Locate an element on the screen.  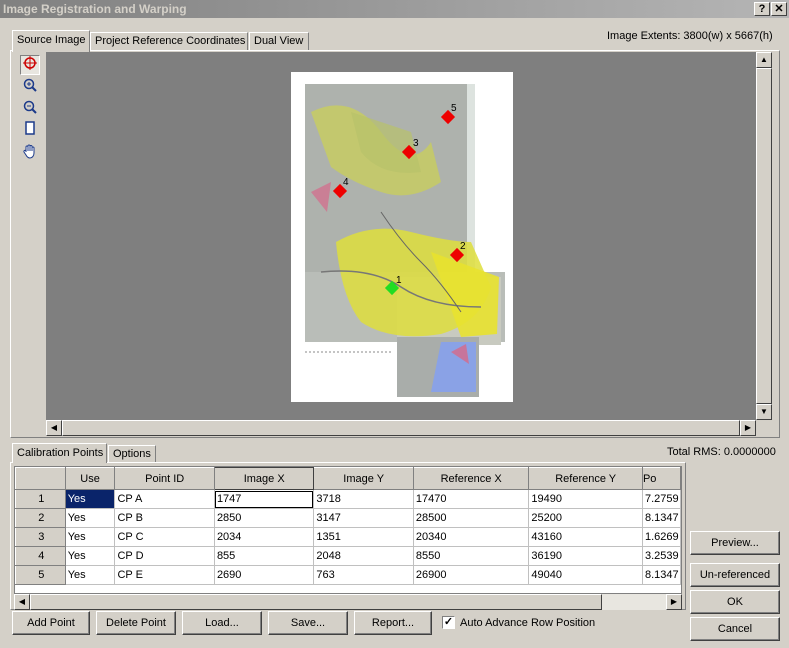
add-point-button: Add Point is located at coordinates (51, 623).